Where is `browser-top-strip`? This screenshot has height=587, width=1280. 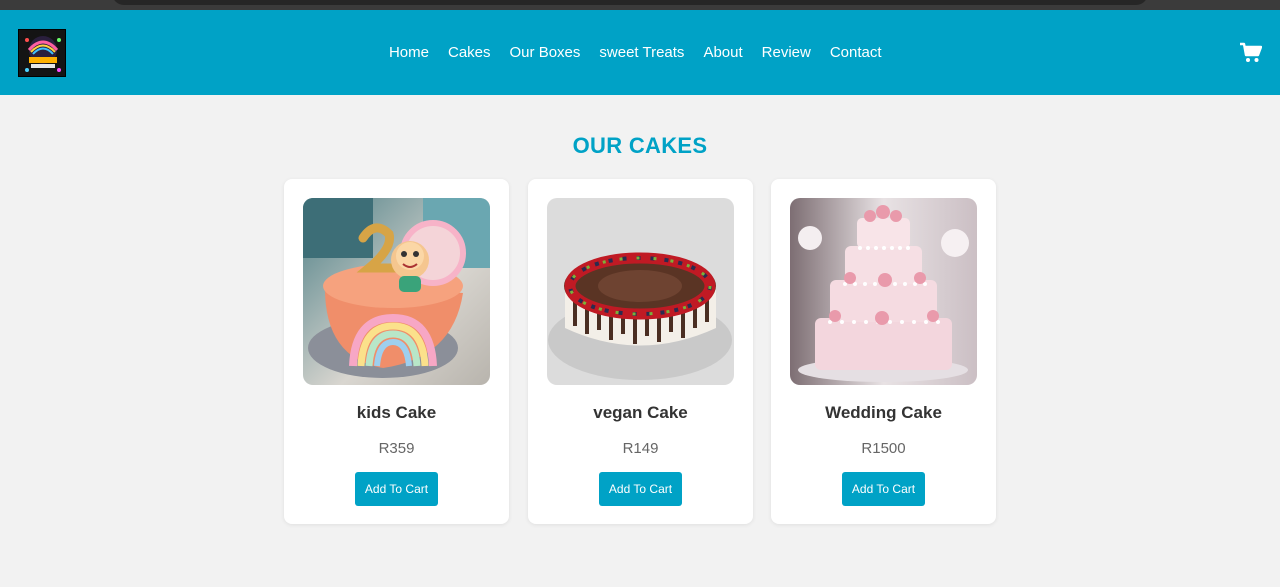
browser-top-strip is located at coordinates (640, 5).